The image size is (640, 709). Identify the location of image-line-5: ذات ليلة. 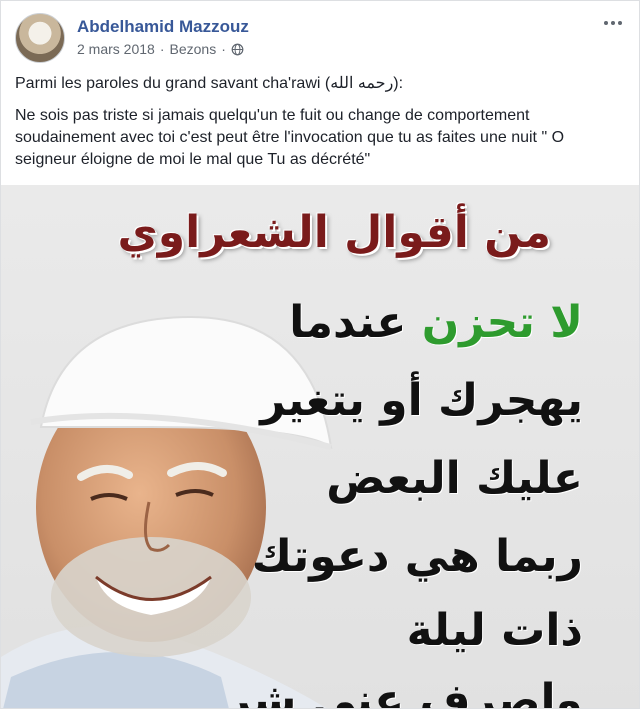
(494, 630).